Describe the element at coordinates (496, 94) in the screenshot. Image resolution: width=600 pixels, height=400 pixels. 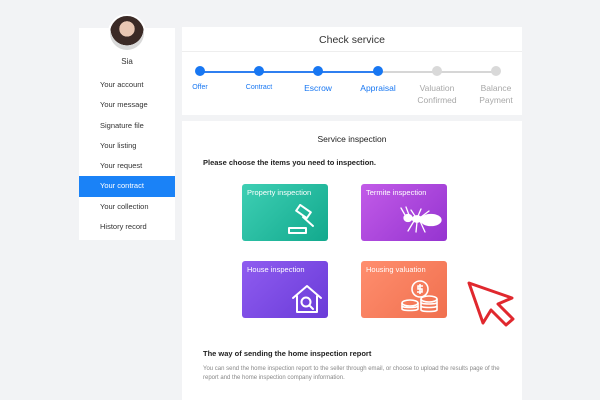
I see `step-label-balance-payment: Balance Payment` at that location.